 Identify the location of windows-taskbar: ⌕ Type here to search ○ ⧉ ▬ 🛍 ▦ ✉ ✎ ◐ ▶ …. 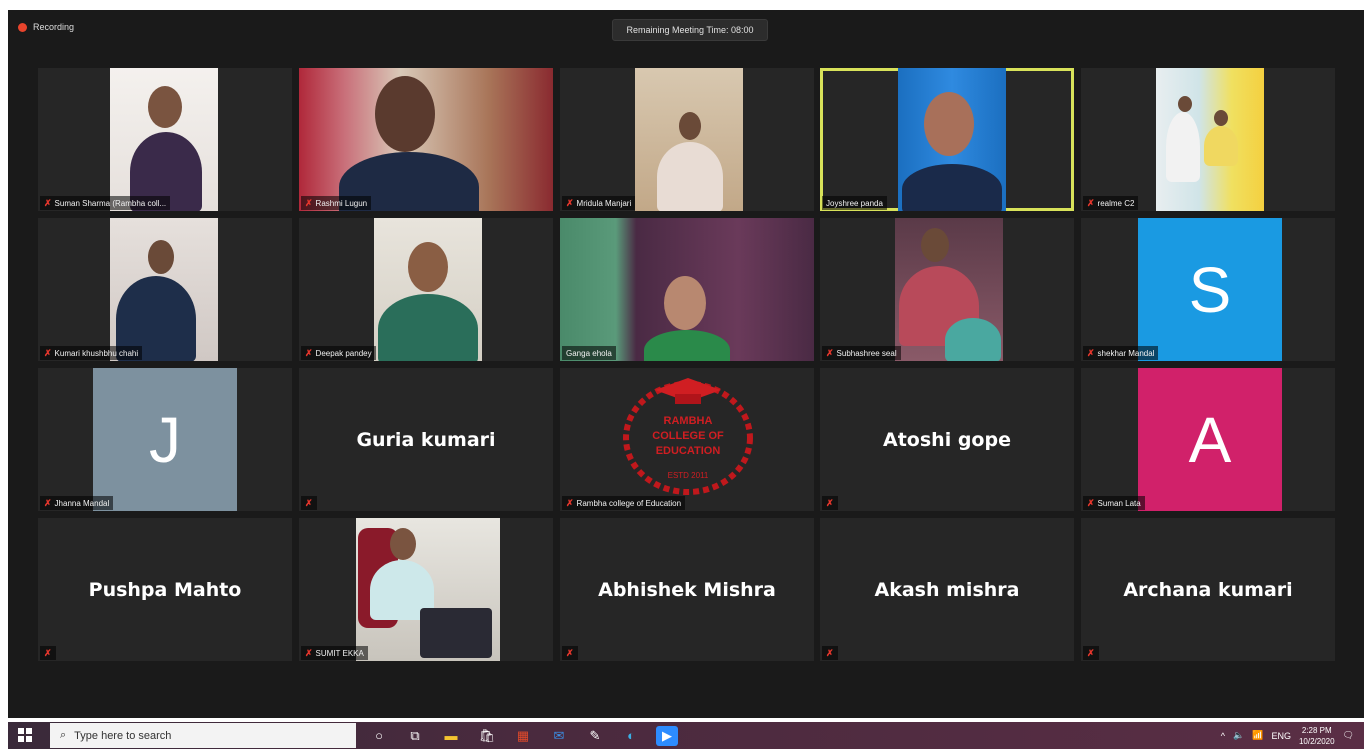
(686, 735).